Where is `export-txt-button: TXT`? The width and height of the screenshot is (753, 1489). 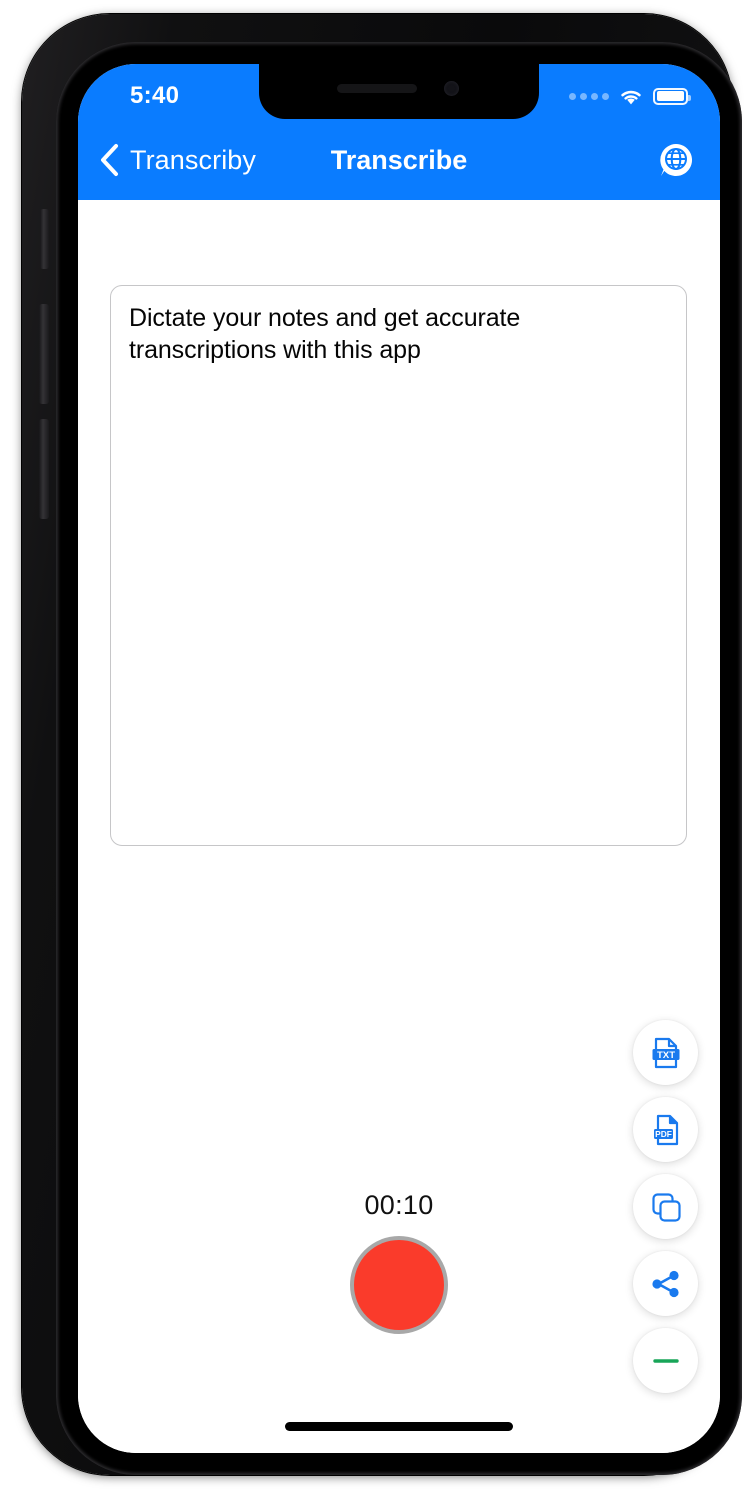 export-txt-button: TXT is located at coordinates (665, 1052).